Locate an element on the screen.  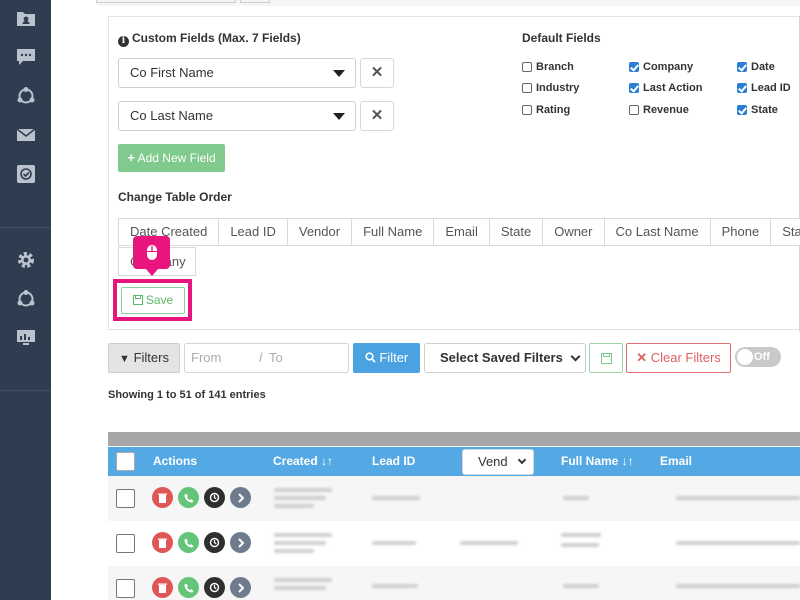
settings-gear-icon is located at coordinates (25, 260).